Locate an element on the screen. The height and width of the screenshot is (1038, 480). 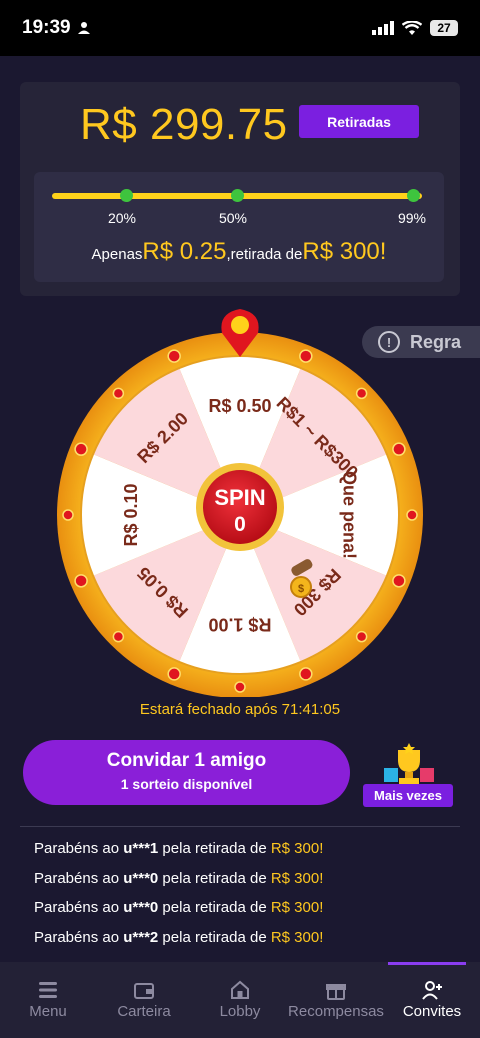
note-remaining: R$ 0.25 is located at coordinates (184, 251).